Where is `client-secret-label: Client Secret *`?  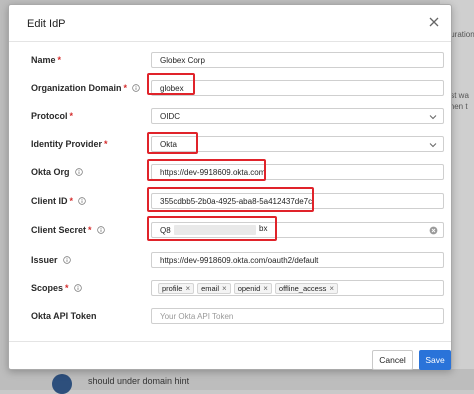
client-secret-label: Client Secret * is located at coordinates (68, 230).